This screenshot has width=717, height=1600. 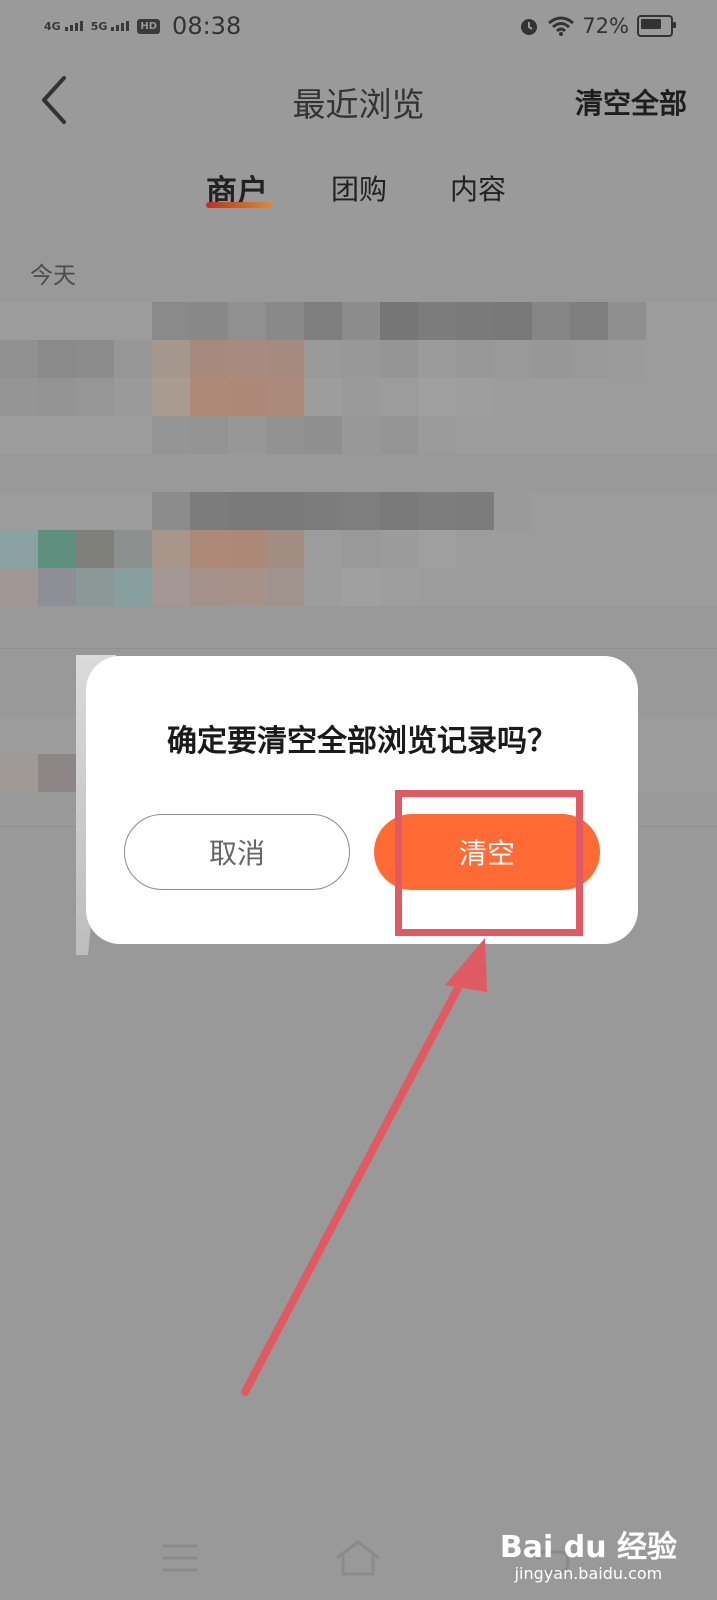 What do you see at coordinates (588, 1547) in the screenshot?
I see `watermark-logo: Bai du 经验` at bounding box center [588, 1547].